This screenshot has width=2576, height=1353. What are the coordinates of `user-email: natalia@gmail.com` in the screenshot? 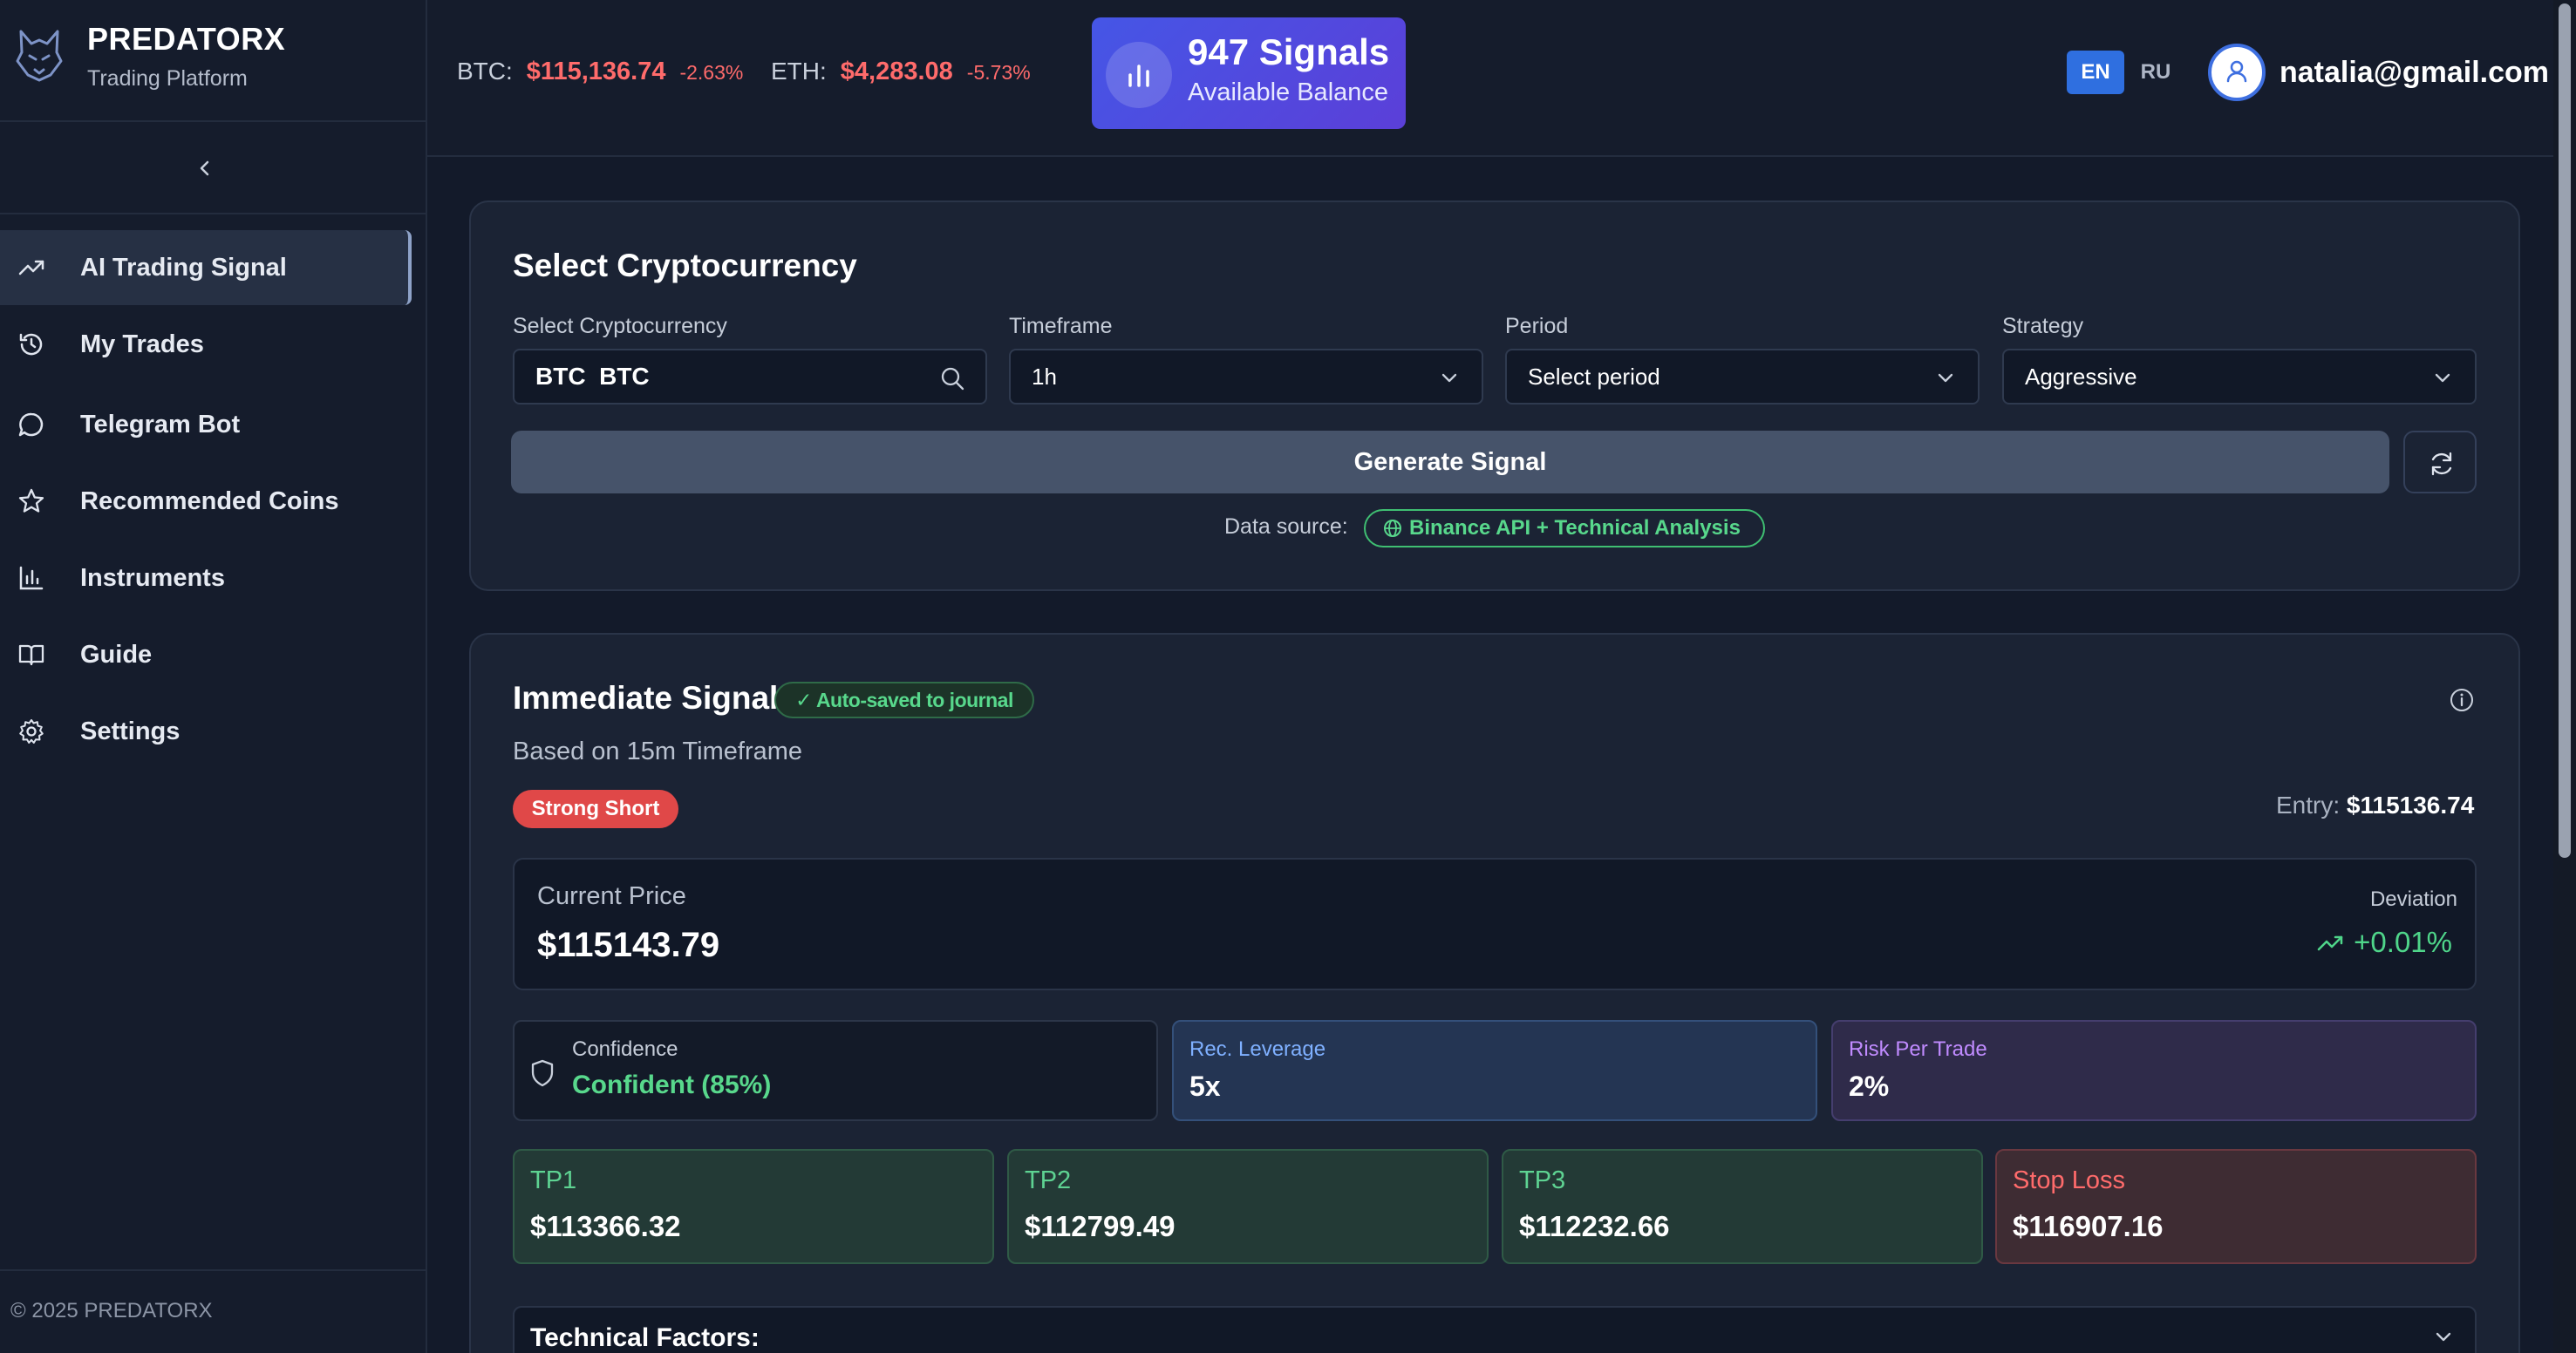 It's located at (2415, 73).